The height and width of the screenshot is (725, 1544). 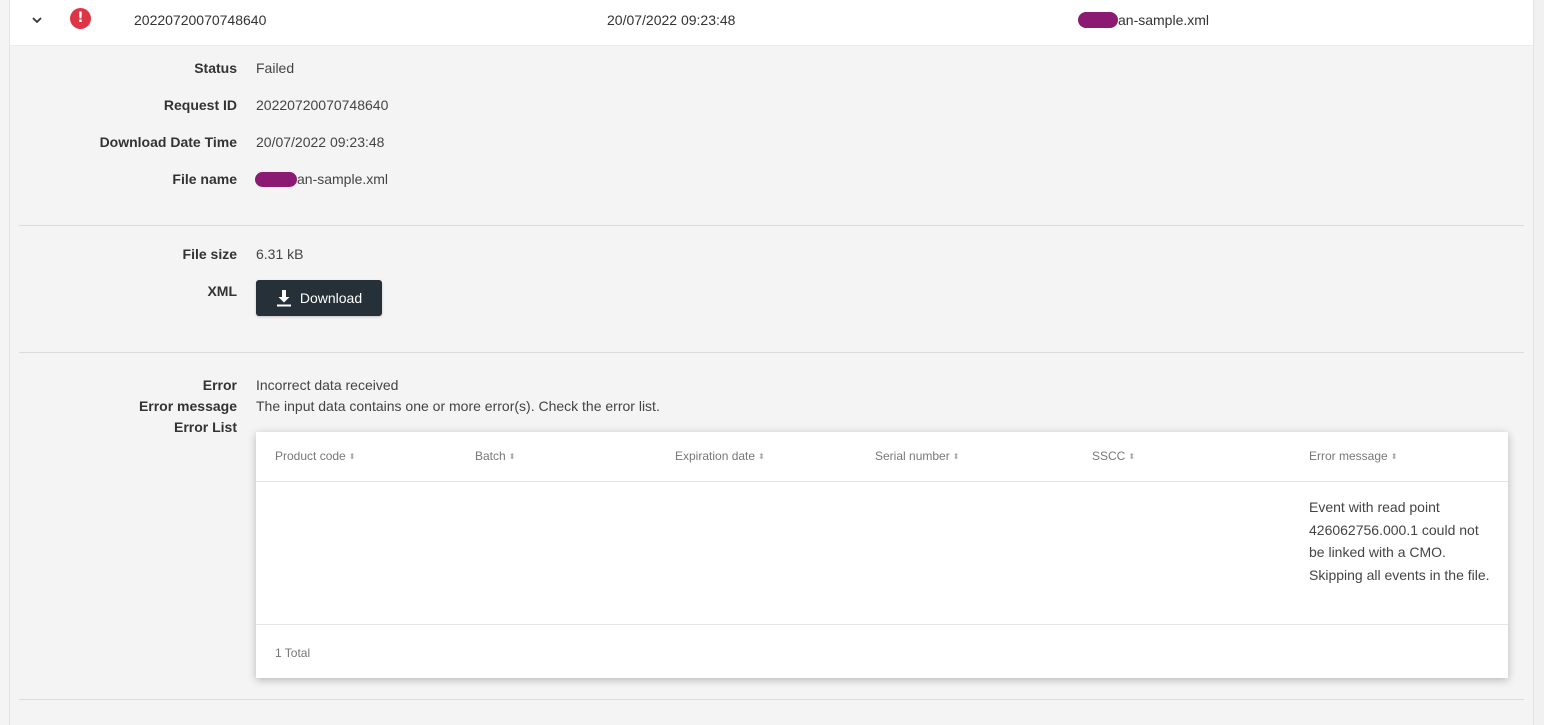 What do you see at coordinates (327, 385) in the screenshot?
I see `error-value: Incorrect data received` at bounding box center [327, 385].